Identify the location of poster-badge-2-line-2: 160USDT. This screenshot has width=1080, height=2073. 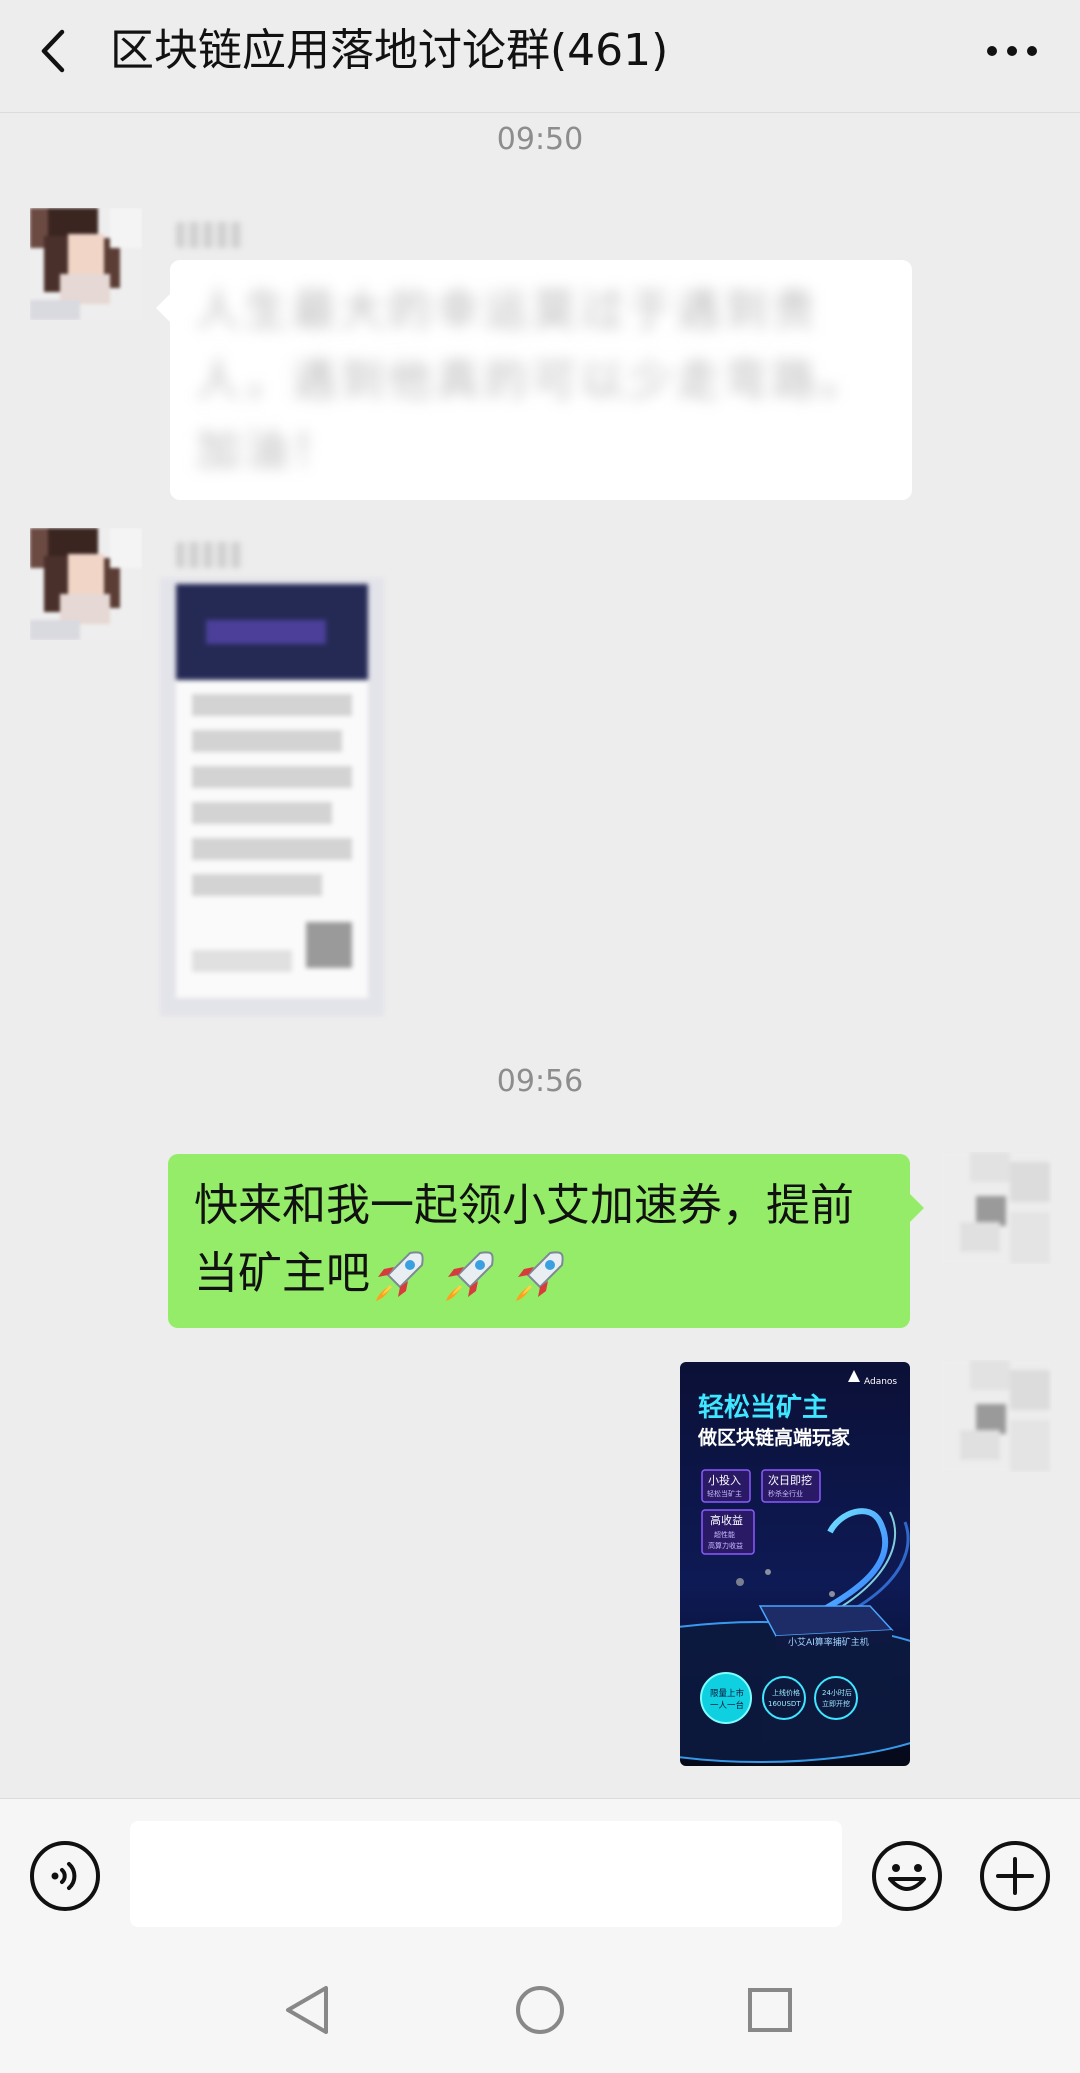
(784, 1704).